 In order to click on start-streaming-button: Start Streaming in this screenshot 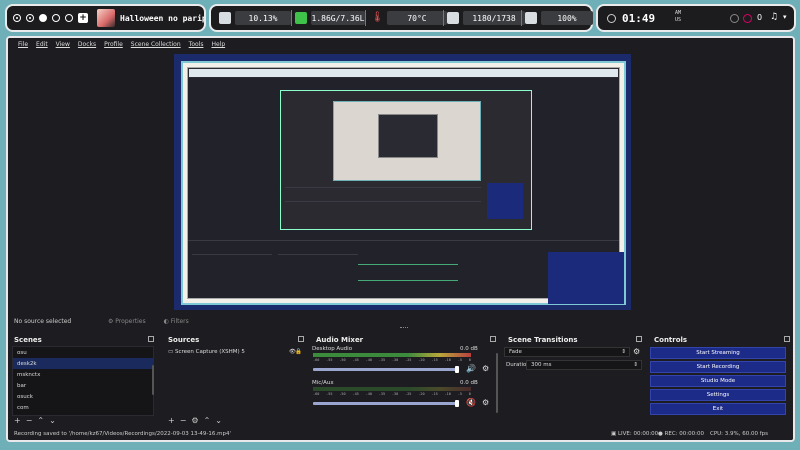, I will do `click(718, 353)`.